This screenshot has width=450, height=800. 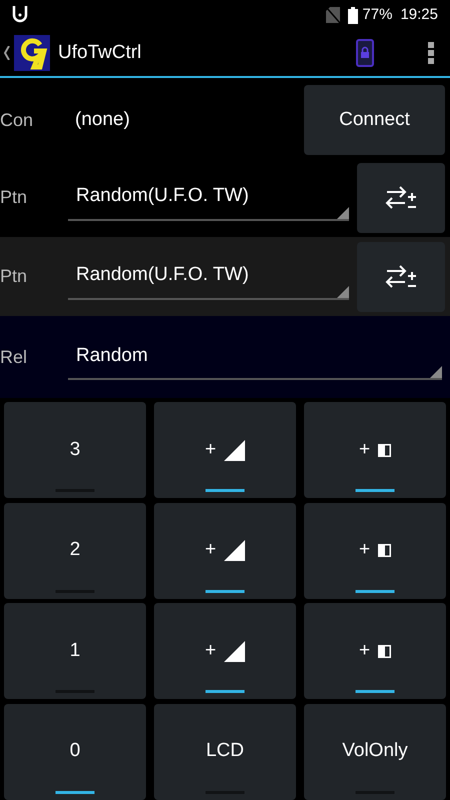 What do you see at coordinates (419, 14) in the screenshot?
I see `clock: 19:25` at bounding box center [419, 14].